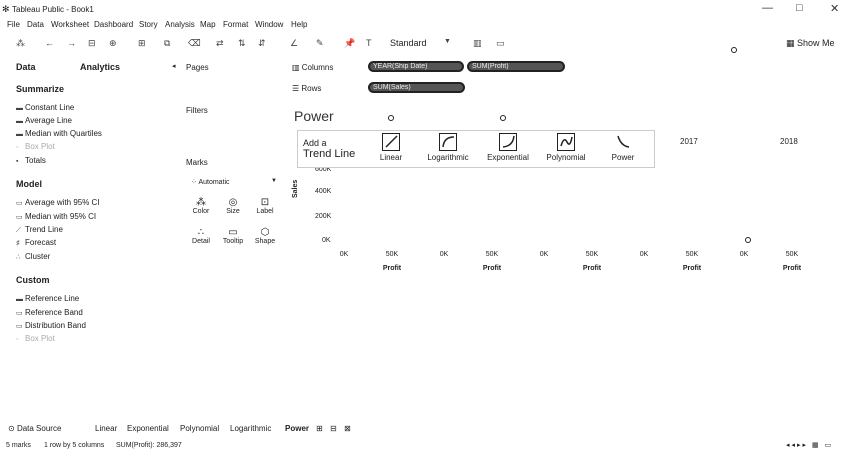 This screenshot has height=453, width=846. I want to click on trend-option-polynomial: Polynomial, so click(566, 147).